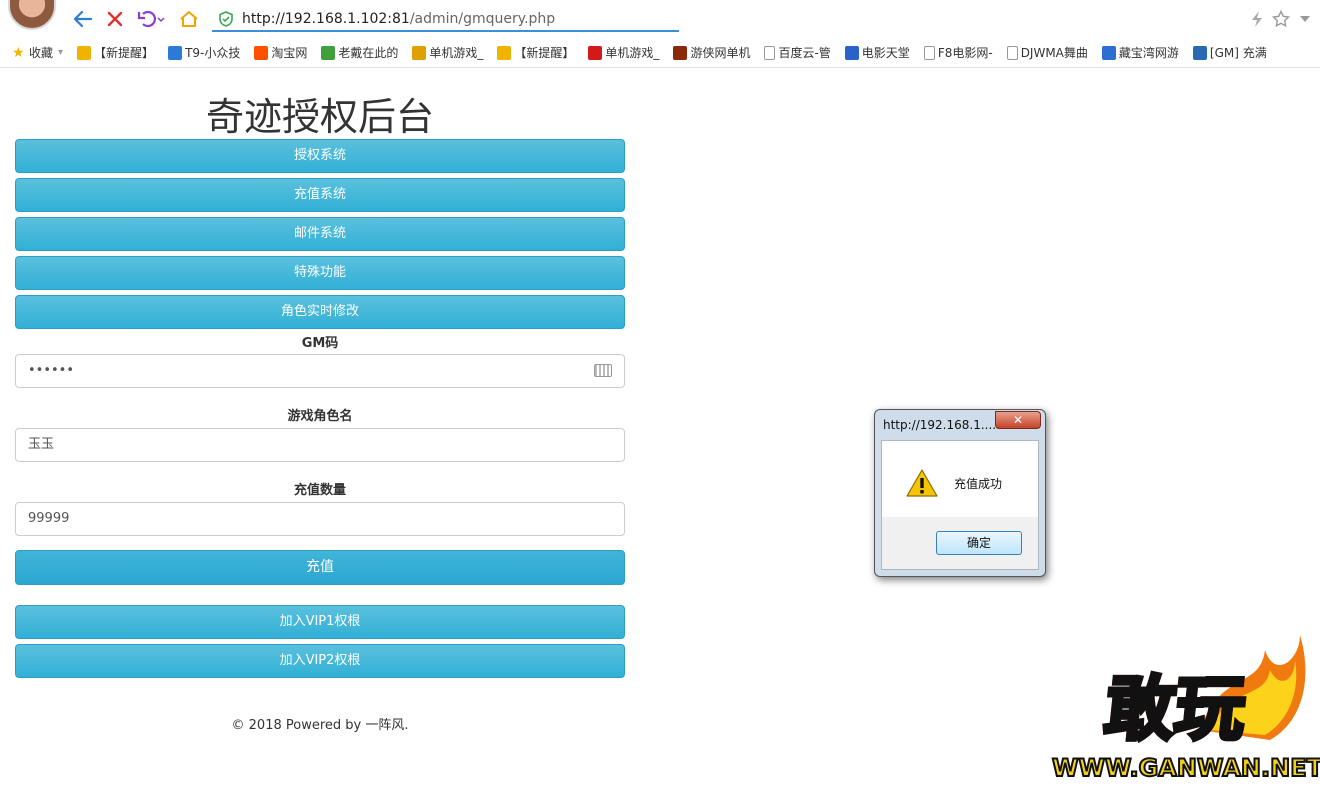 This screenshot has width=1320, height=807. I want to click on dialog-close-button: ✕, so click(1018, 420).